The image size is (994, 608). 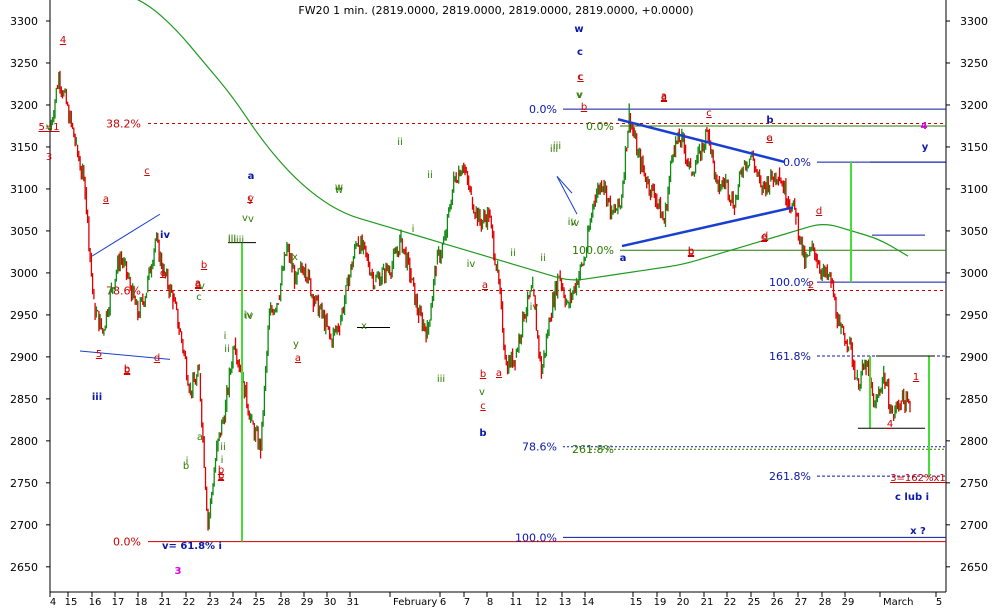 I want to click on wave-label-blue: y, so click(x=925, y=147).